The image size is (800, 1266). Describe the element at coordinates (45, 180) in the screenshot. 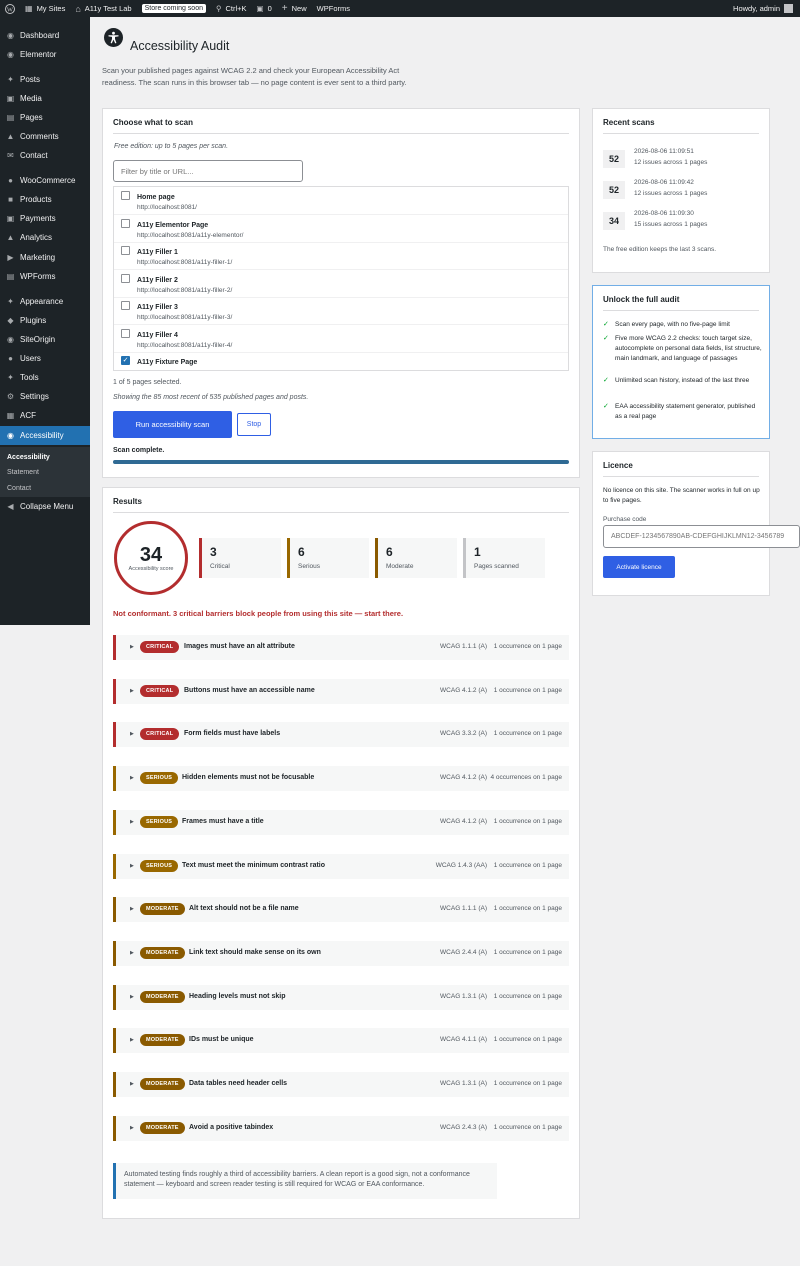

I see `sidebar-item-woocommerce: ● WooCommerce` at that location.